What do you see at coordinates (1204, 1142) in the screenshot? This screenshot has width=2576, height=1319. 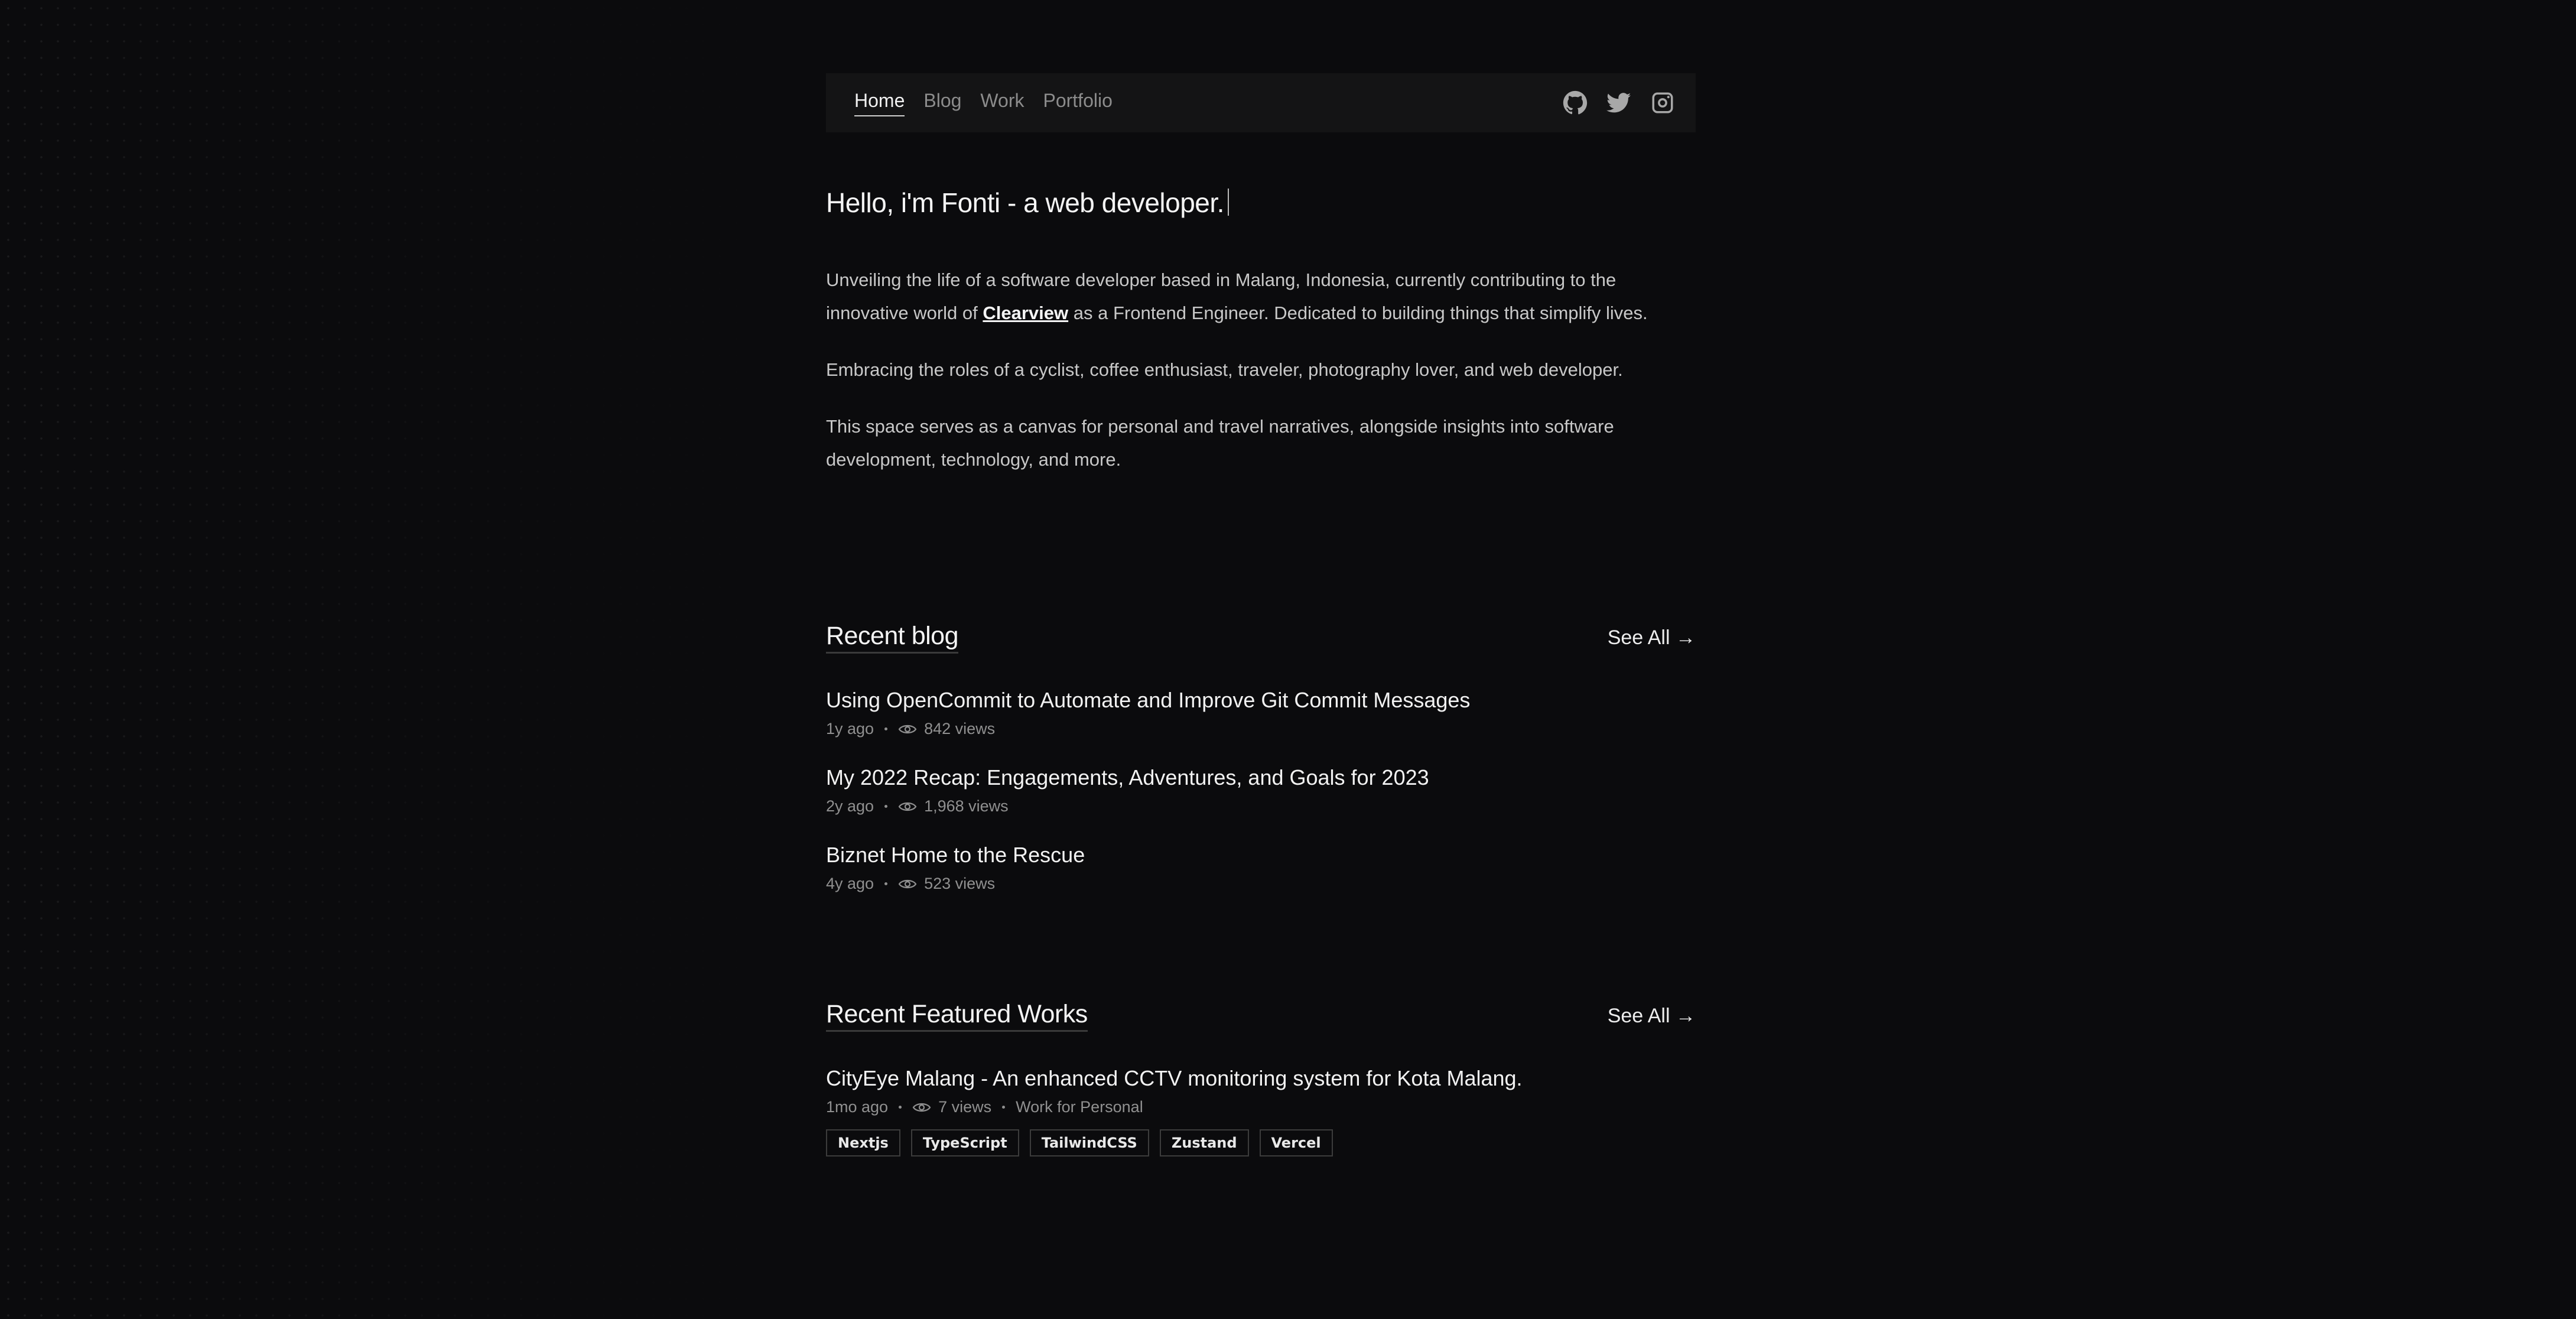 I see `tag-zustand: Zustand` at bounding box center [1204, 1142].